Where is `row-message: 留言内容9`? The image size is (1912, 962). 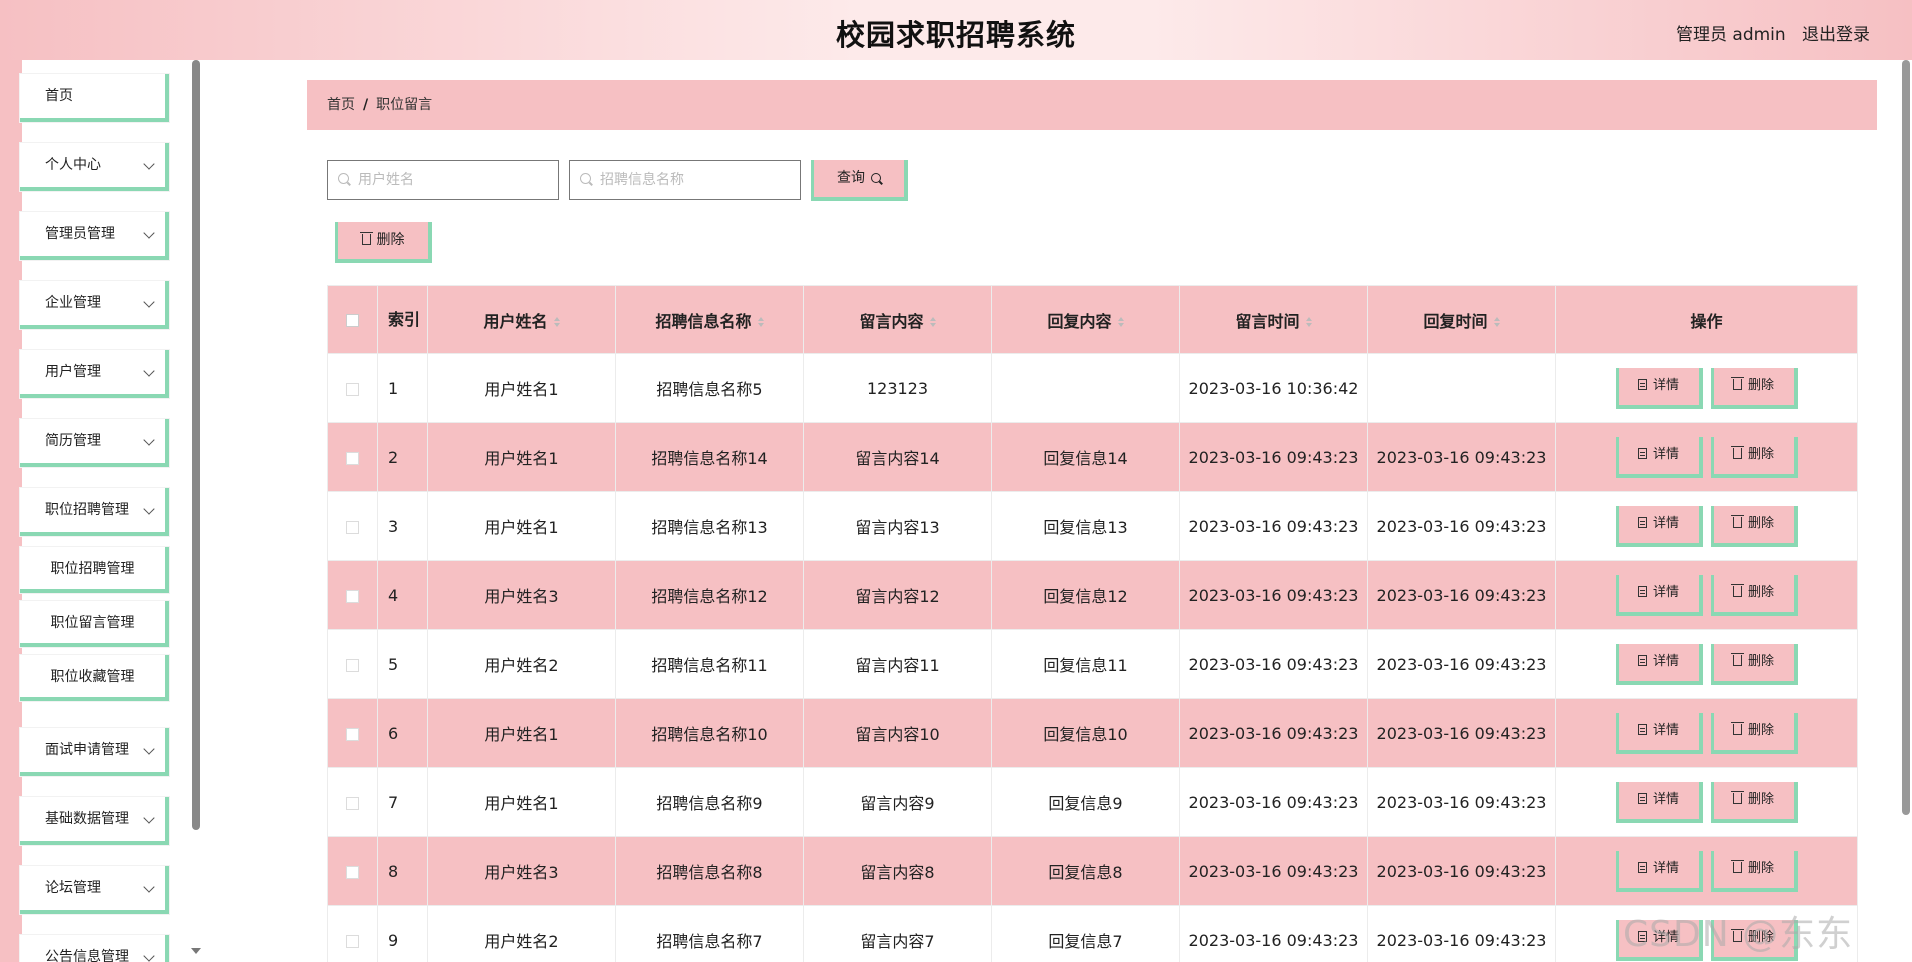 row-message: 留言内容9 is located at coordinates (897, 802).